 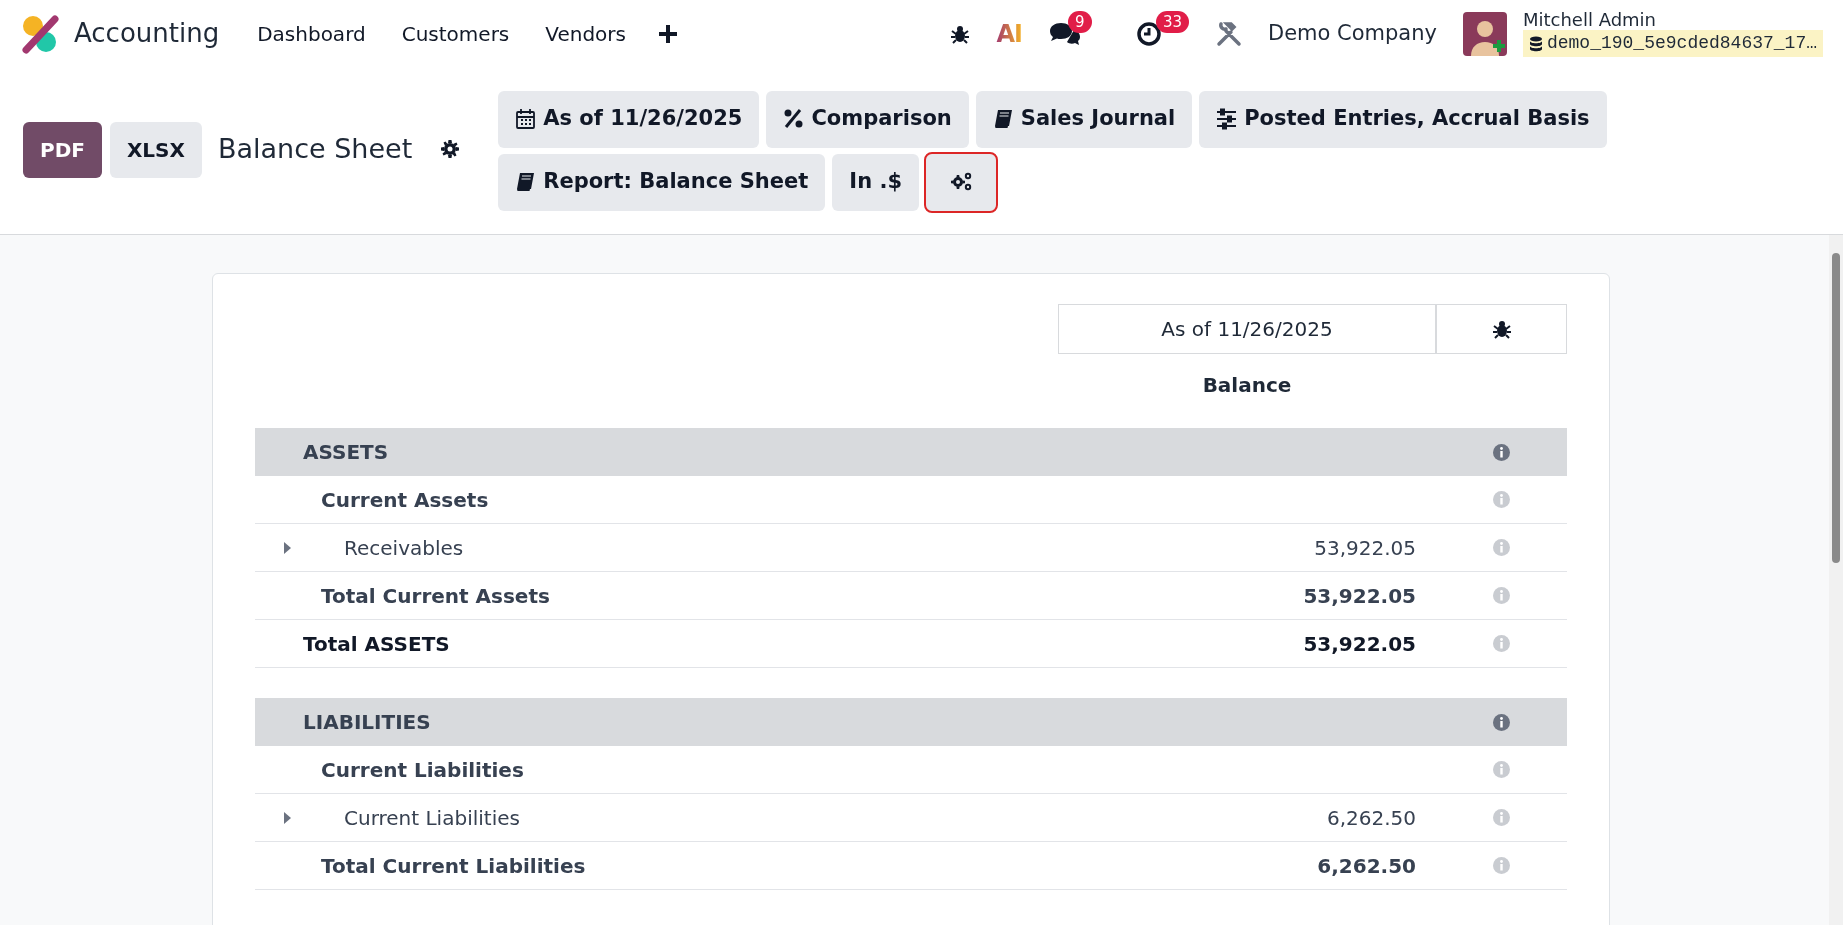 I want to click on user-name: Mitchell Admin, so click(x=1672, y=20).